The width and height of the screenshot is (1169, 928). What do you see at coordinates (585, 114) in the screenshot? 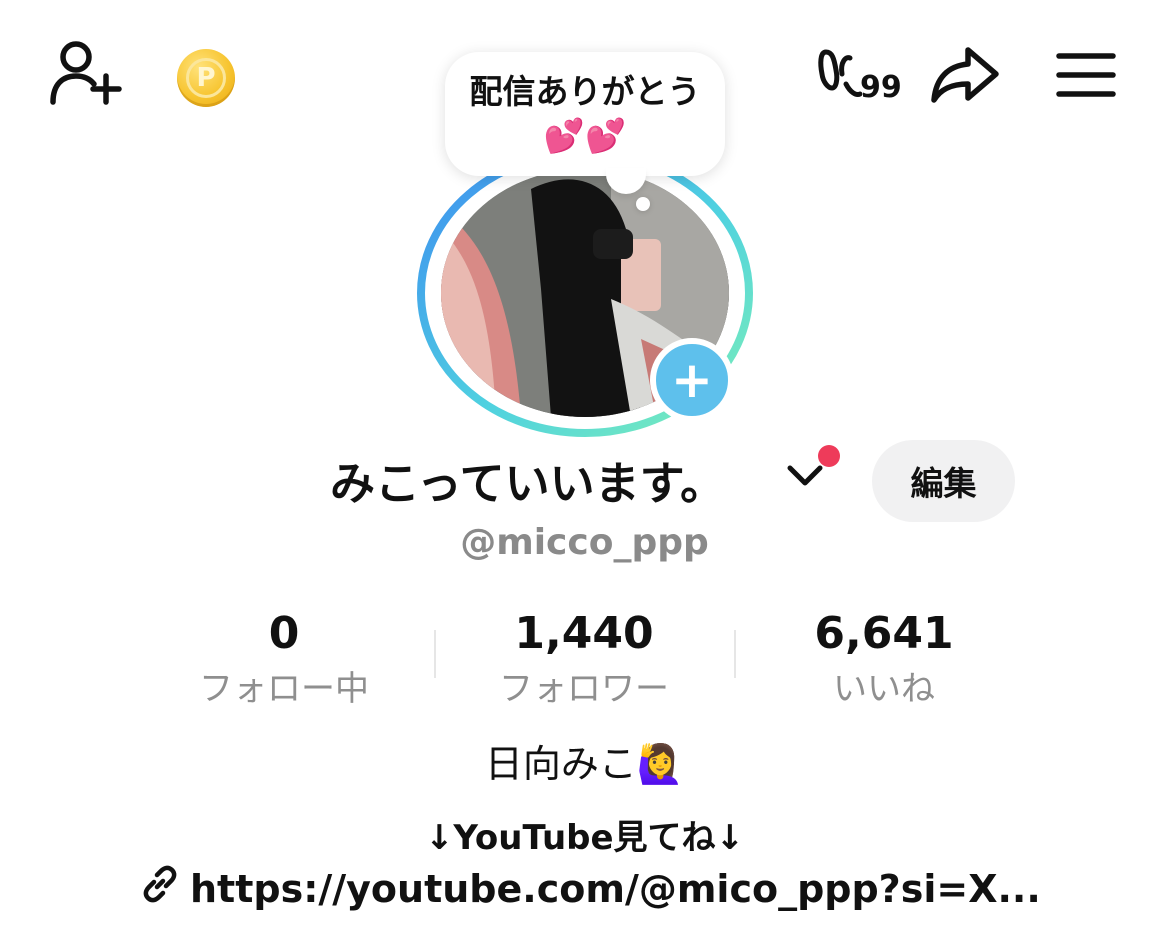
I see `note-bubble: 配信ありがとう💕💕` at bounding box center [585, 114].